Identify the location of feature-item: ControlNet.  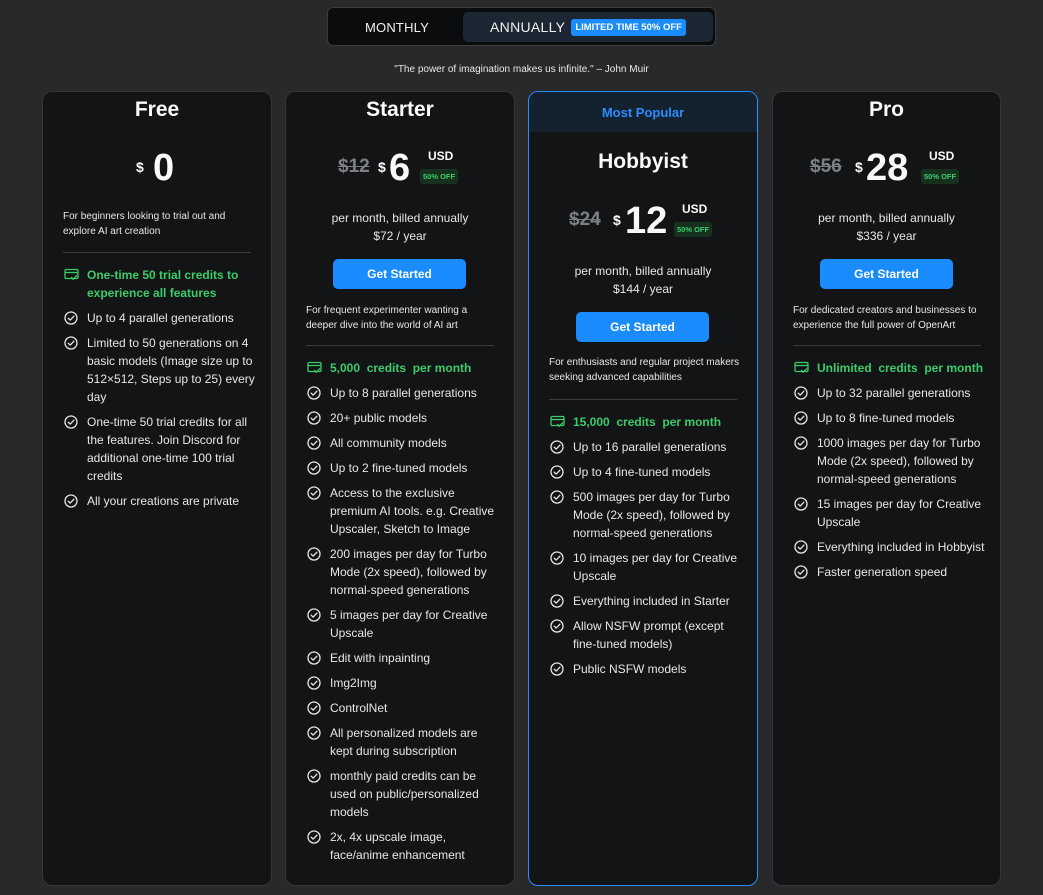
(404, 708).